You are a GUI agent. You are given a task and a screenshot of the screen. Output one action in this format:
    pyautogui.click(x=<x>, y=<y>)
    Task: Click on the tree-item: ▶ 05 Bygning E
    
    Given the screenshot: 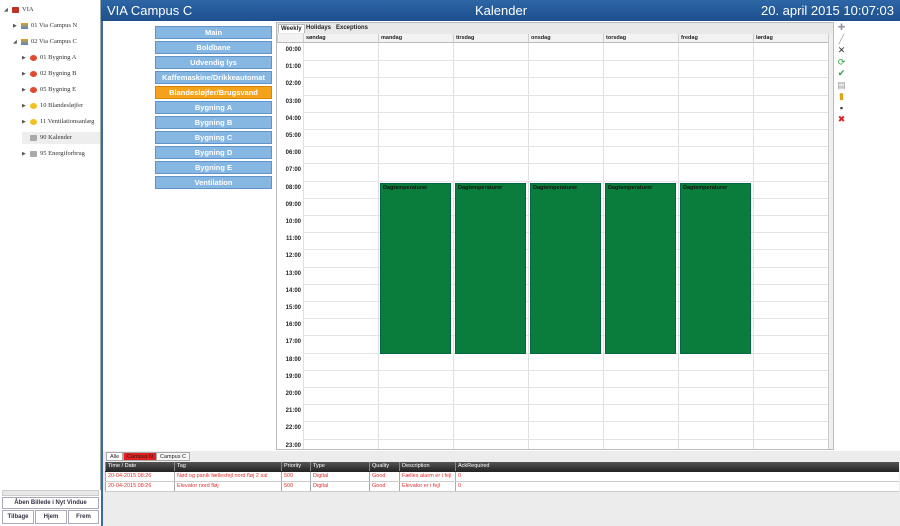 What is the action you would take?
    pyautogui.click(x=61, y=90)
    